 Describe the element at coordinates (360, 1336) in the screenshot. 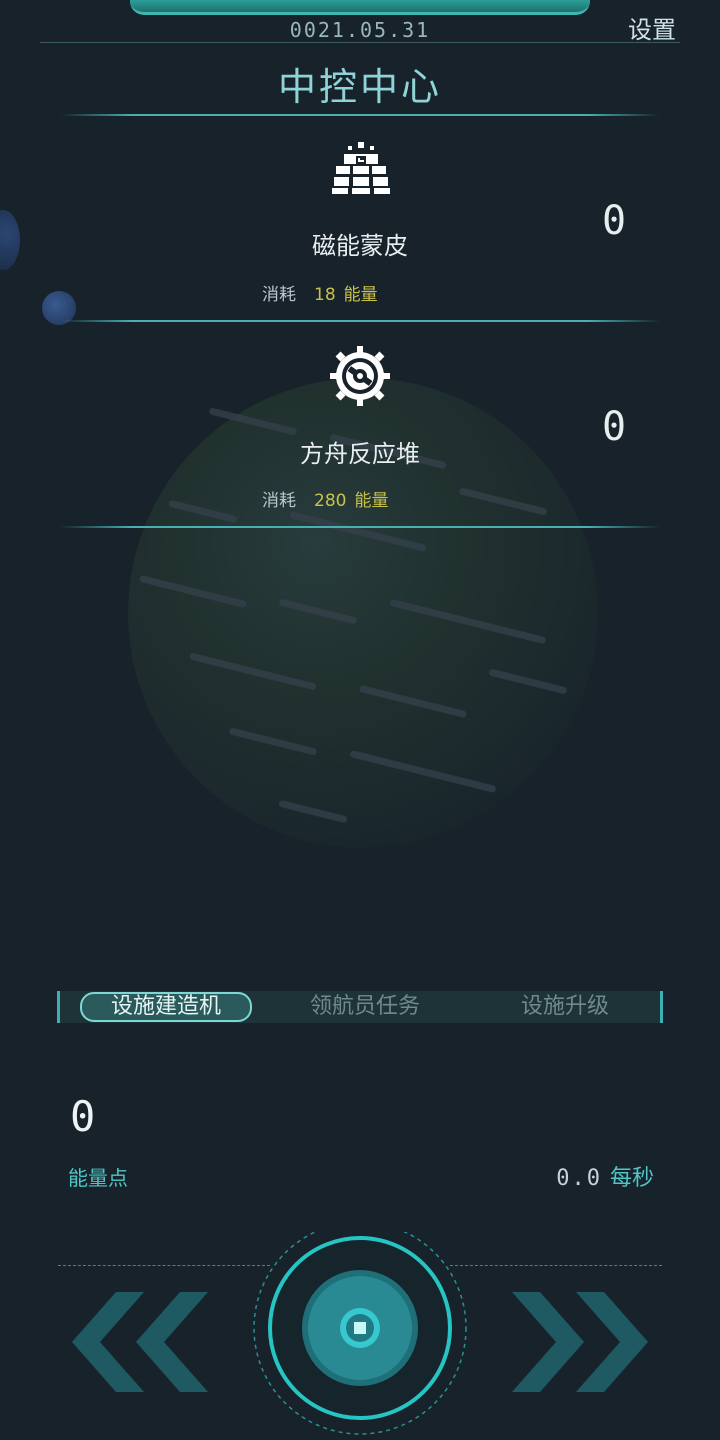

I see `main-action-button` at that location.